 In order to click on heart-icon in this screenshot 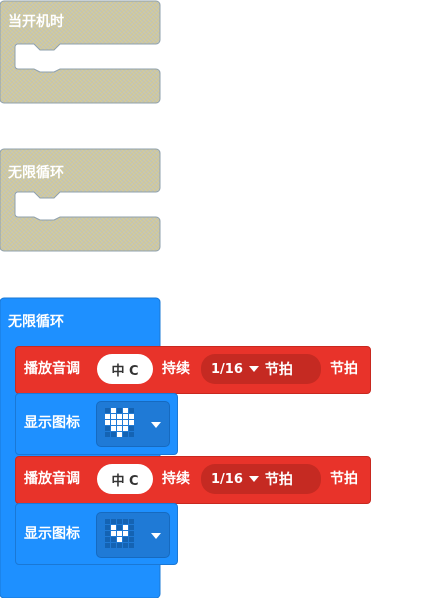, I will do `click(120, 423)`.